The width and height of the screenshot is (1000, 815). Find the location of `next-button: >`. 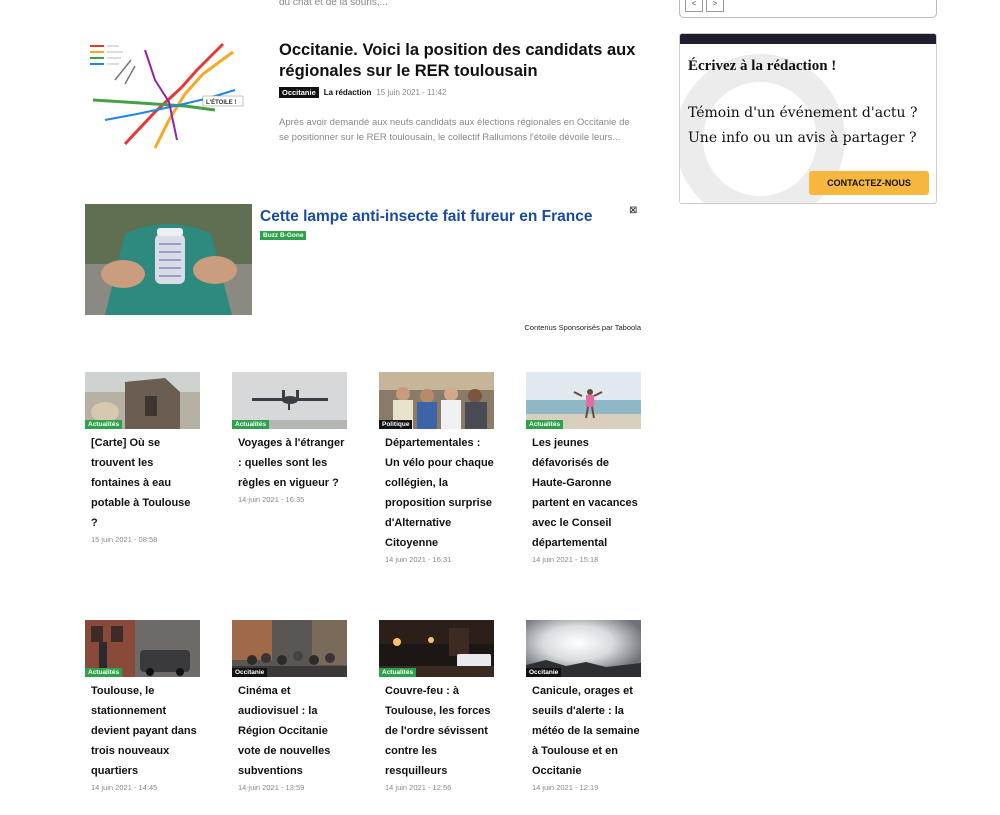

next-button: > is located at coordinates (715, 6).